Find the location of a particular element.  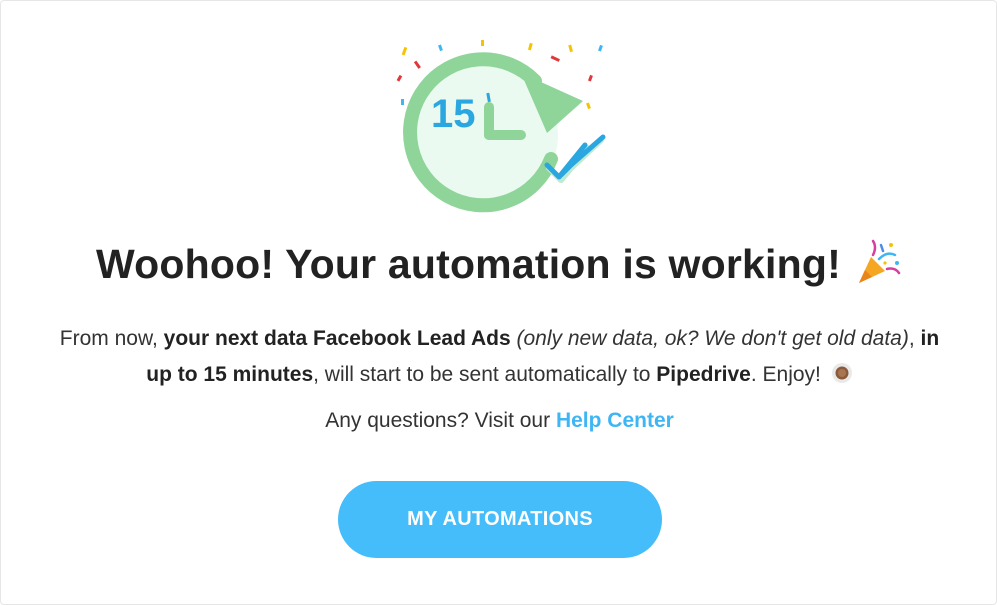

description-part: . Enjoy! is located at coordinates (788, 374).